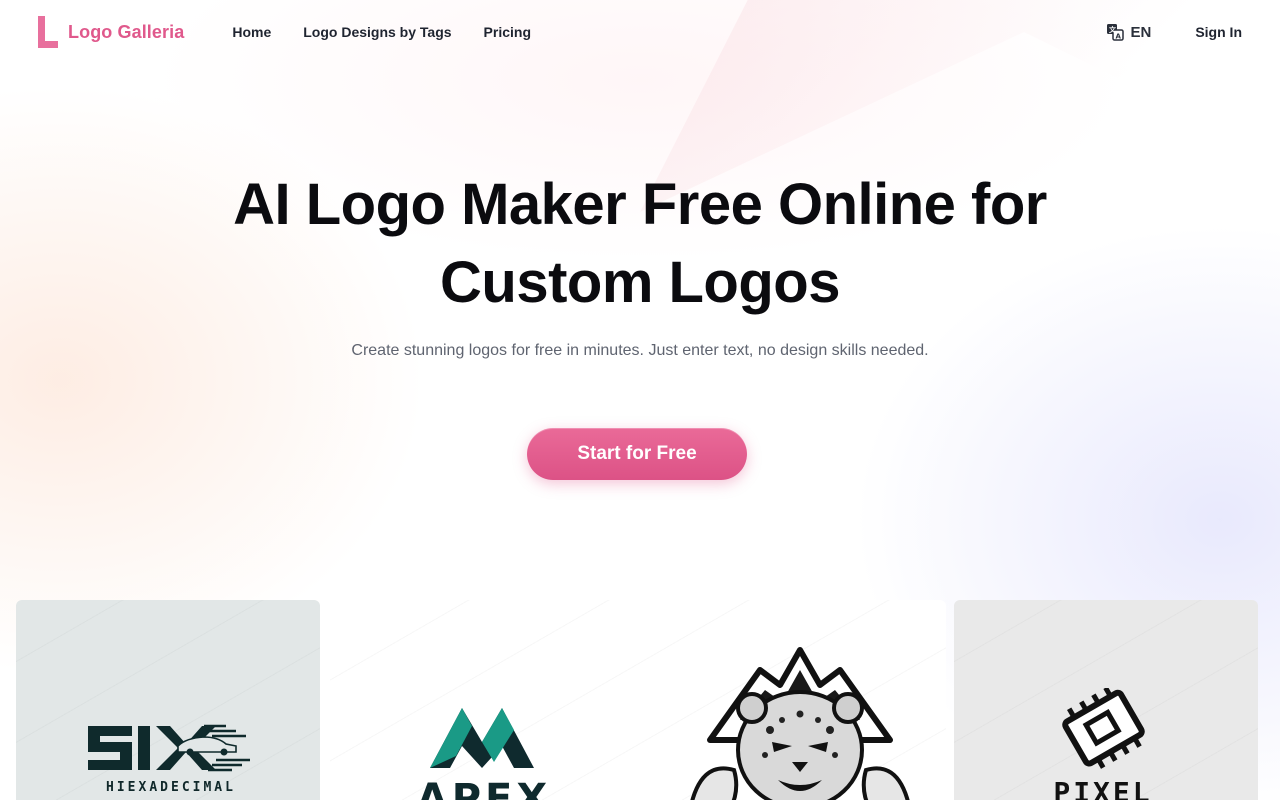 Image resolution: width=1280 pixels, height=800 pixels. I want to click on hero-title-line-1: AI Logo Maker Free Online for, so click(640, 204).